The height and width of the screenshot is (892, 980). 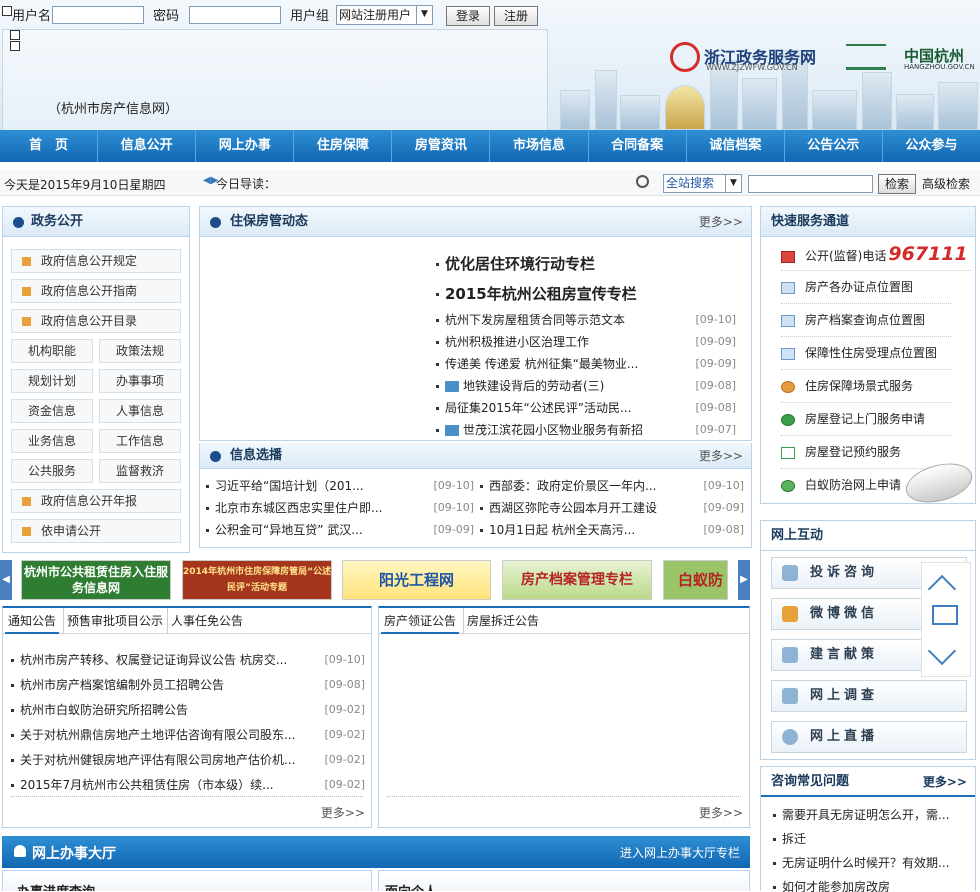 What do you see at coordinates (188, 760) in the screenshot?
I see `notice-item: 关于对杭州健银房地产评估有限公司房地产估价机... [09-02]` at bounding box center [188, 760].